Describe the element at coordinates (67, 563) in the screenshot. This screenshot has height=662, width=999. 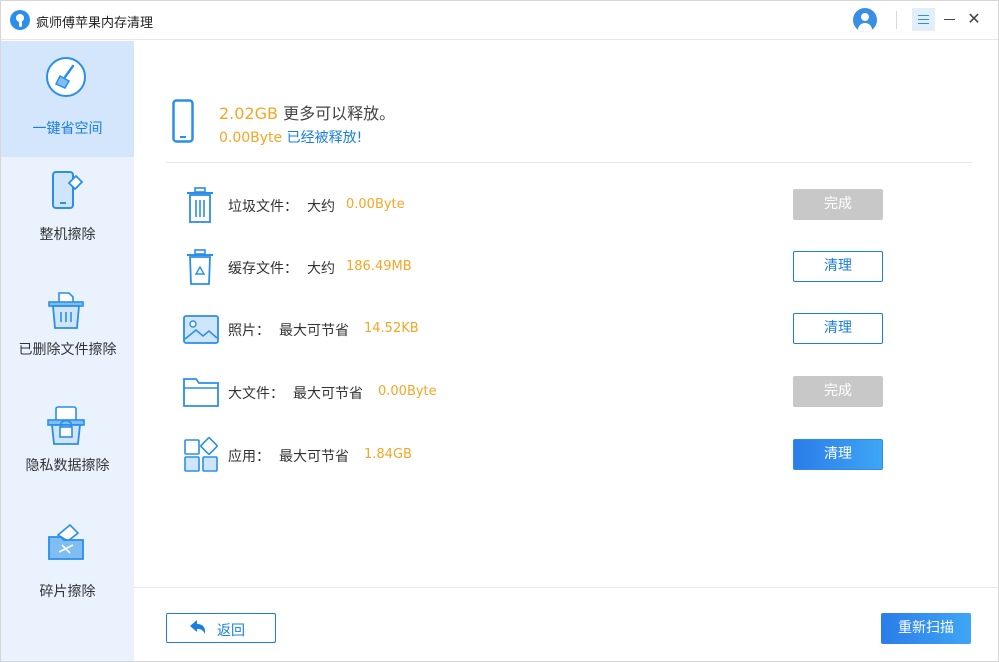
I see `sidebar-item-fragment-erase: 碎片擦除` at that location.